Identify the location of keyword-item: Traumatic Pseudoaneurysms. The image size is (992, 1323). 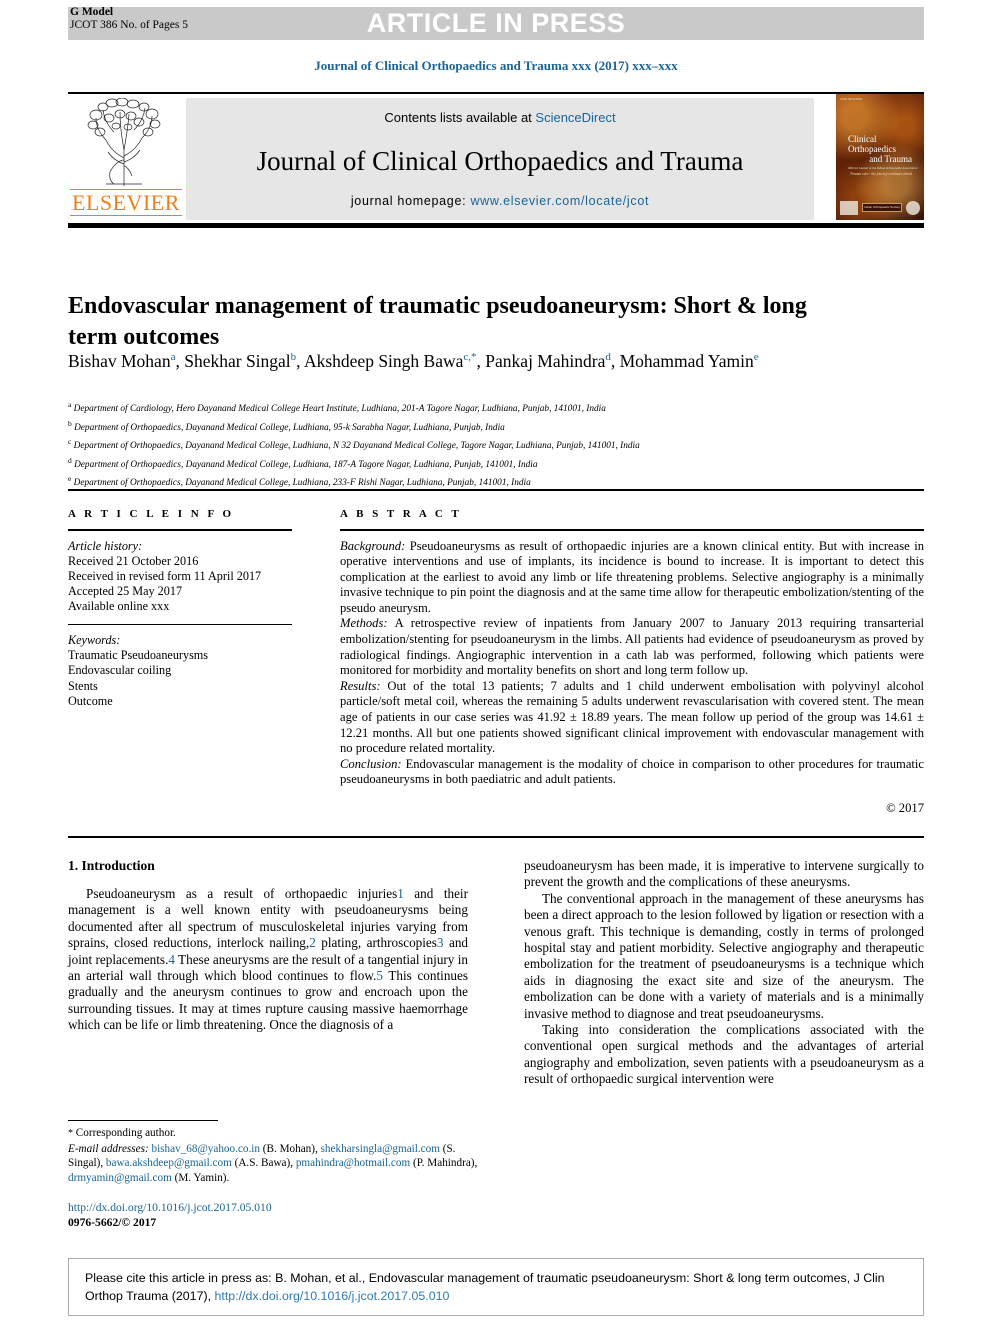
(138, 655).